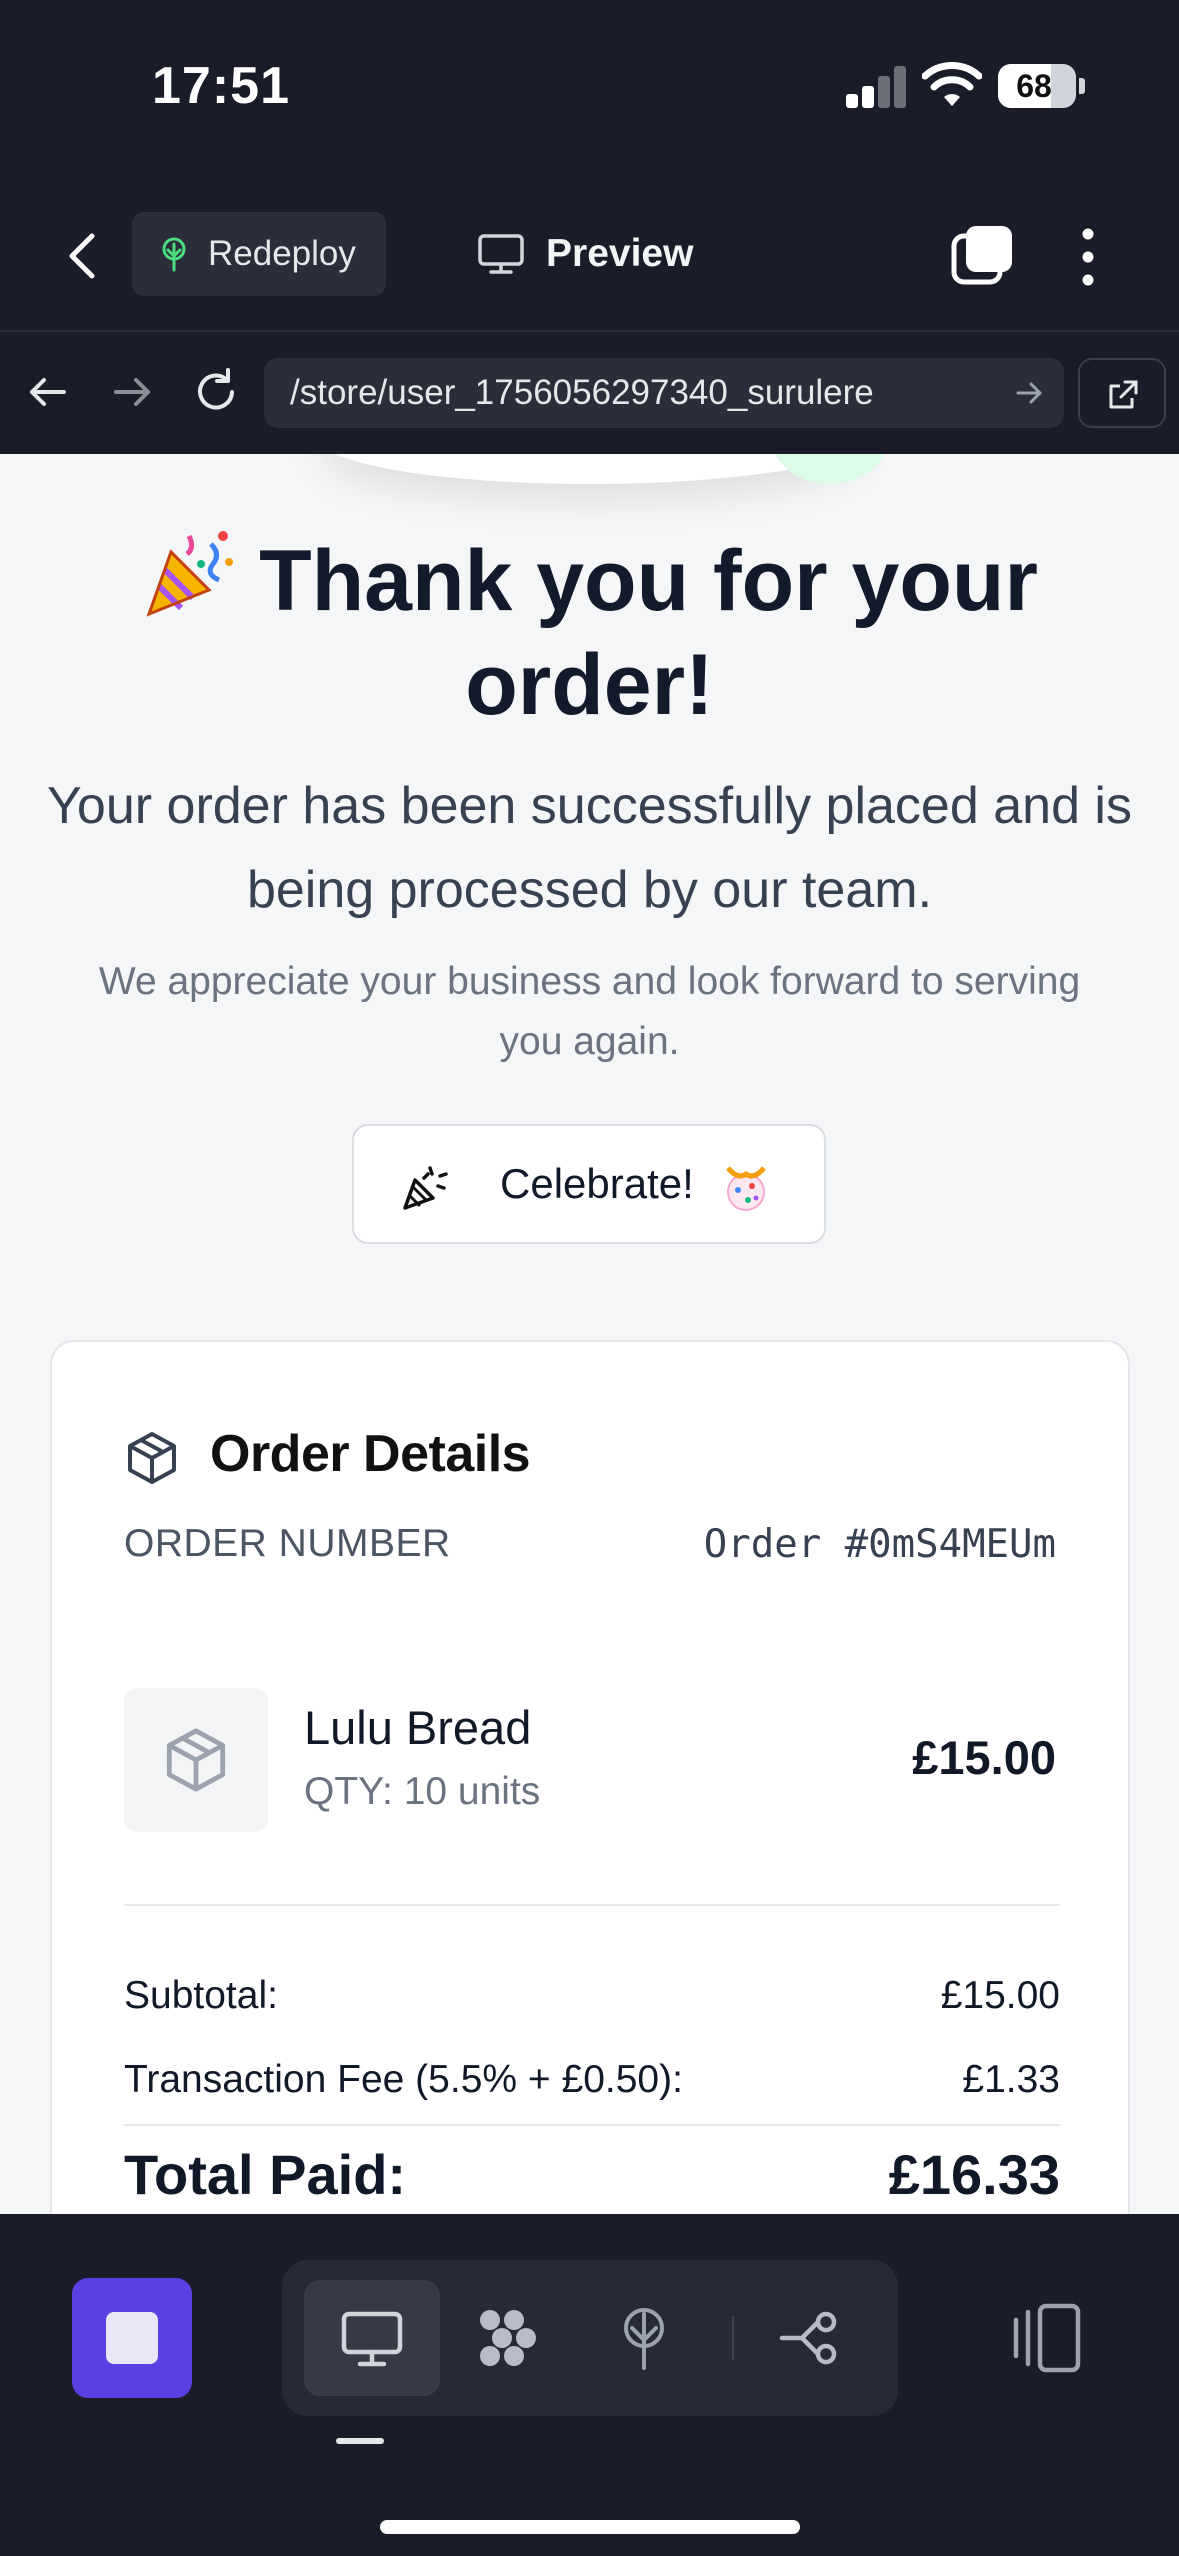 The width and height of the screenshot is (1179, 2556). Describe the element at coordinates (589, 90) in the screenshot. I see `status-bar: 17:51 68` at that location.